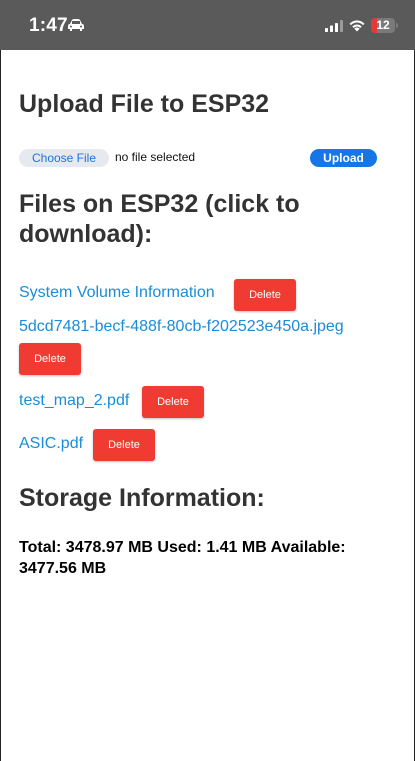 This screenshot has height=761, width=415. Describe the element at coordinates (74, 401) in the screenshot. I see `file-link-test-map-2: test_map_2.pdf` at that location.